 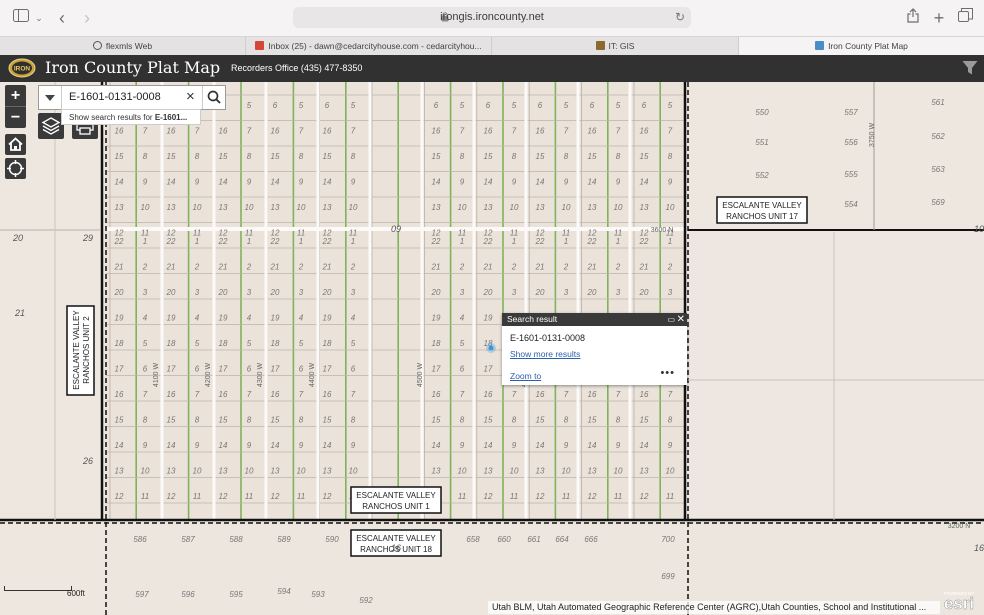 What do you see at coordinates (223, 318) in the screenshot?
I see `lot-number: 19` at bounding box center [223, 318].